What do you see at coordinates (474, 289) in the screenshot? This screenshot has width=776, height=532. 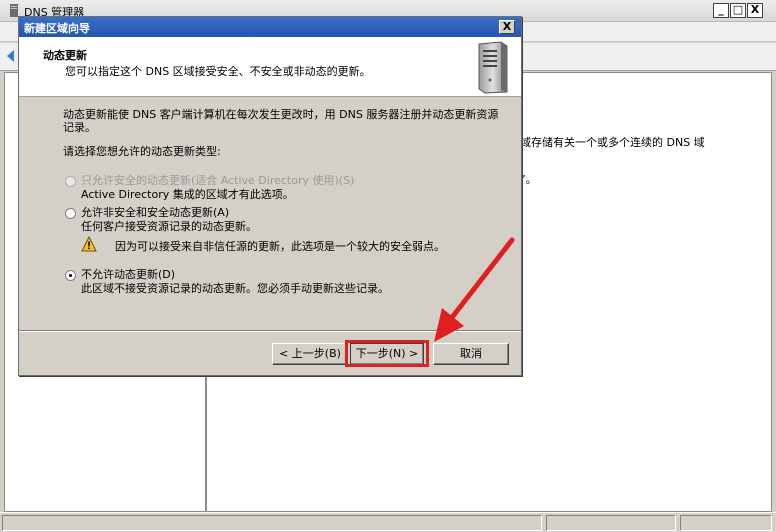 I see `annotation-arrow-icon` at bounding box center [474, 289].